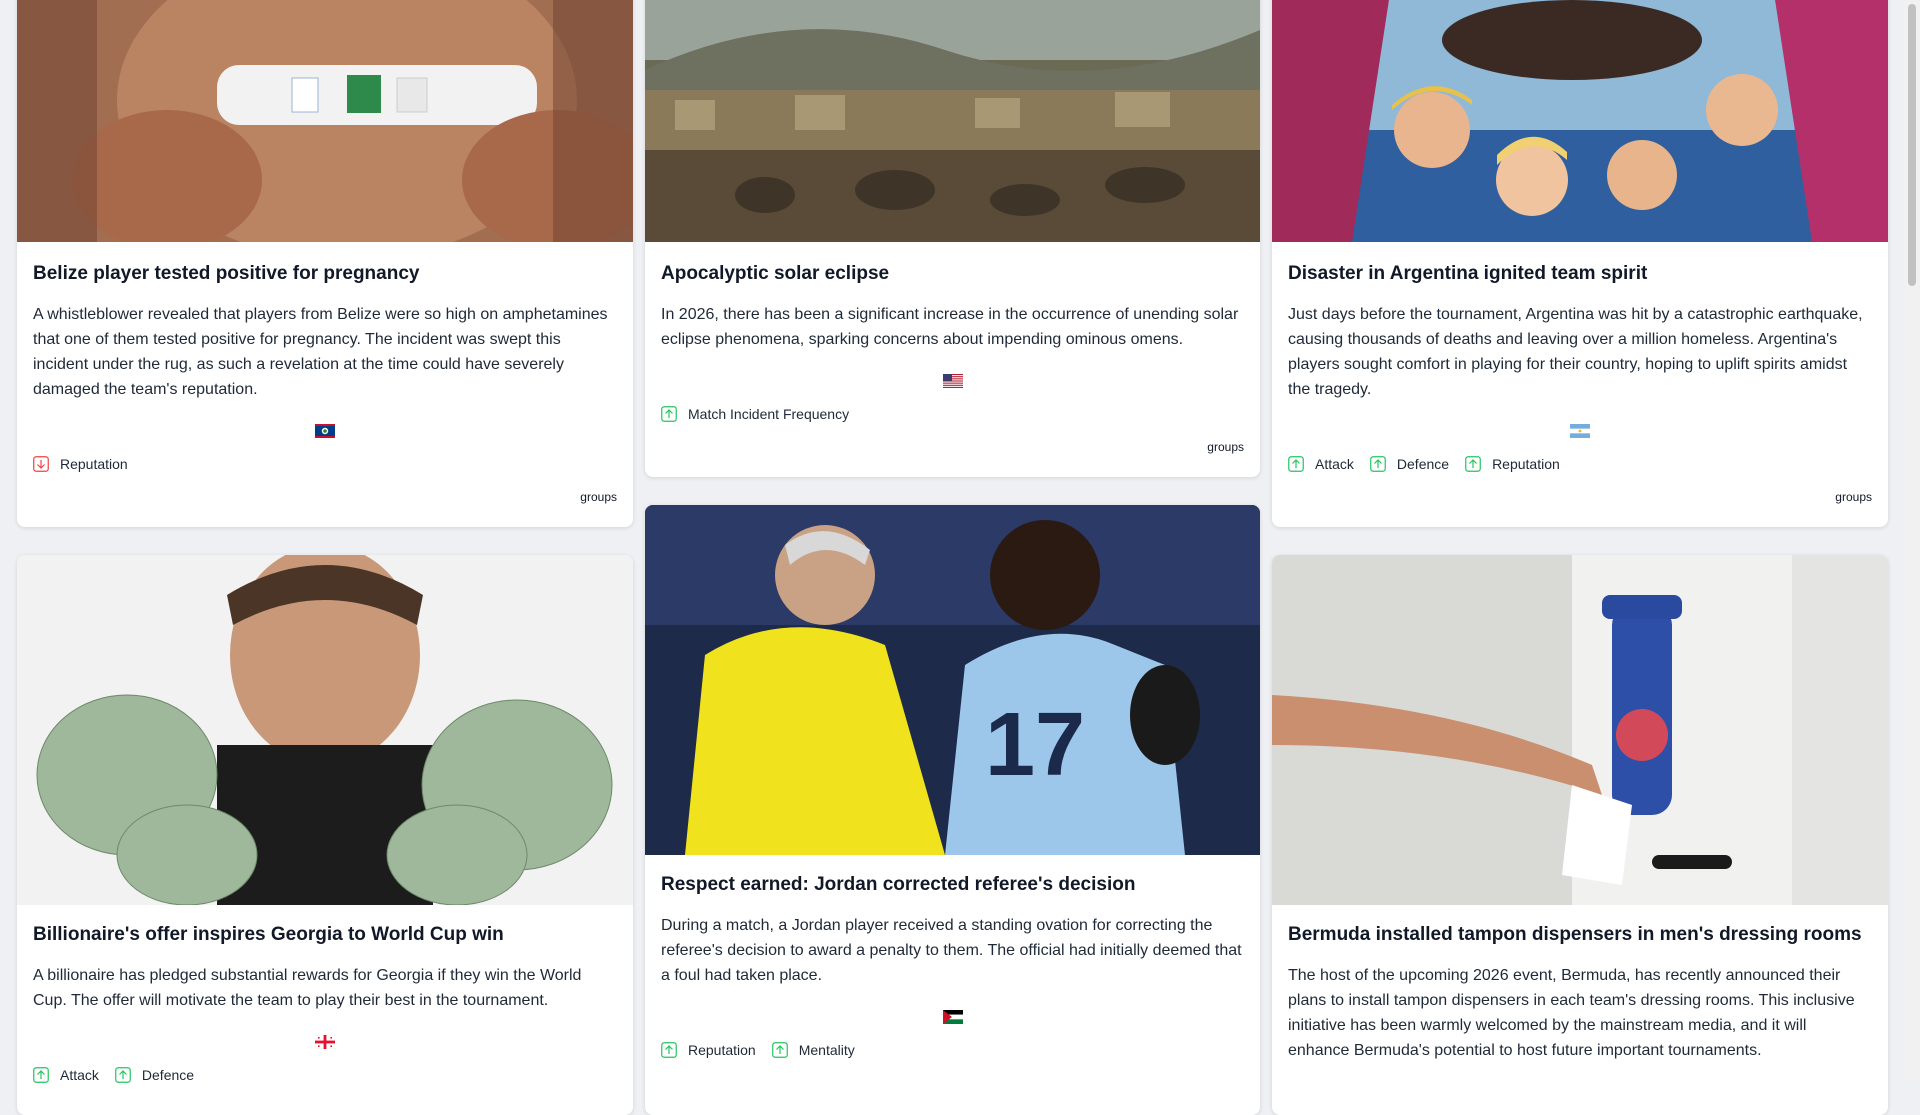 This screenshot has width=1920, height=1115. Describe the element at coordinates (325, 431) in the screenshot. I see `belize-flag-icon` at that location.